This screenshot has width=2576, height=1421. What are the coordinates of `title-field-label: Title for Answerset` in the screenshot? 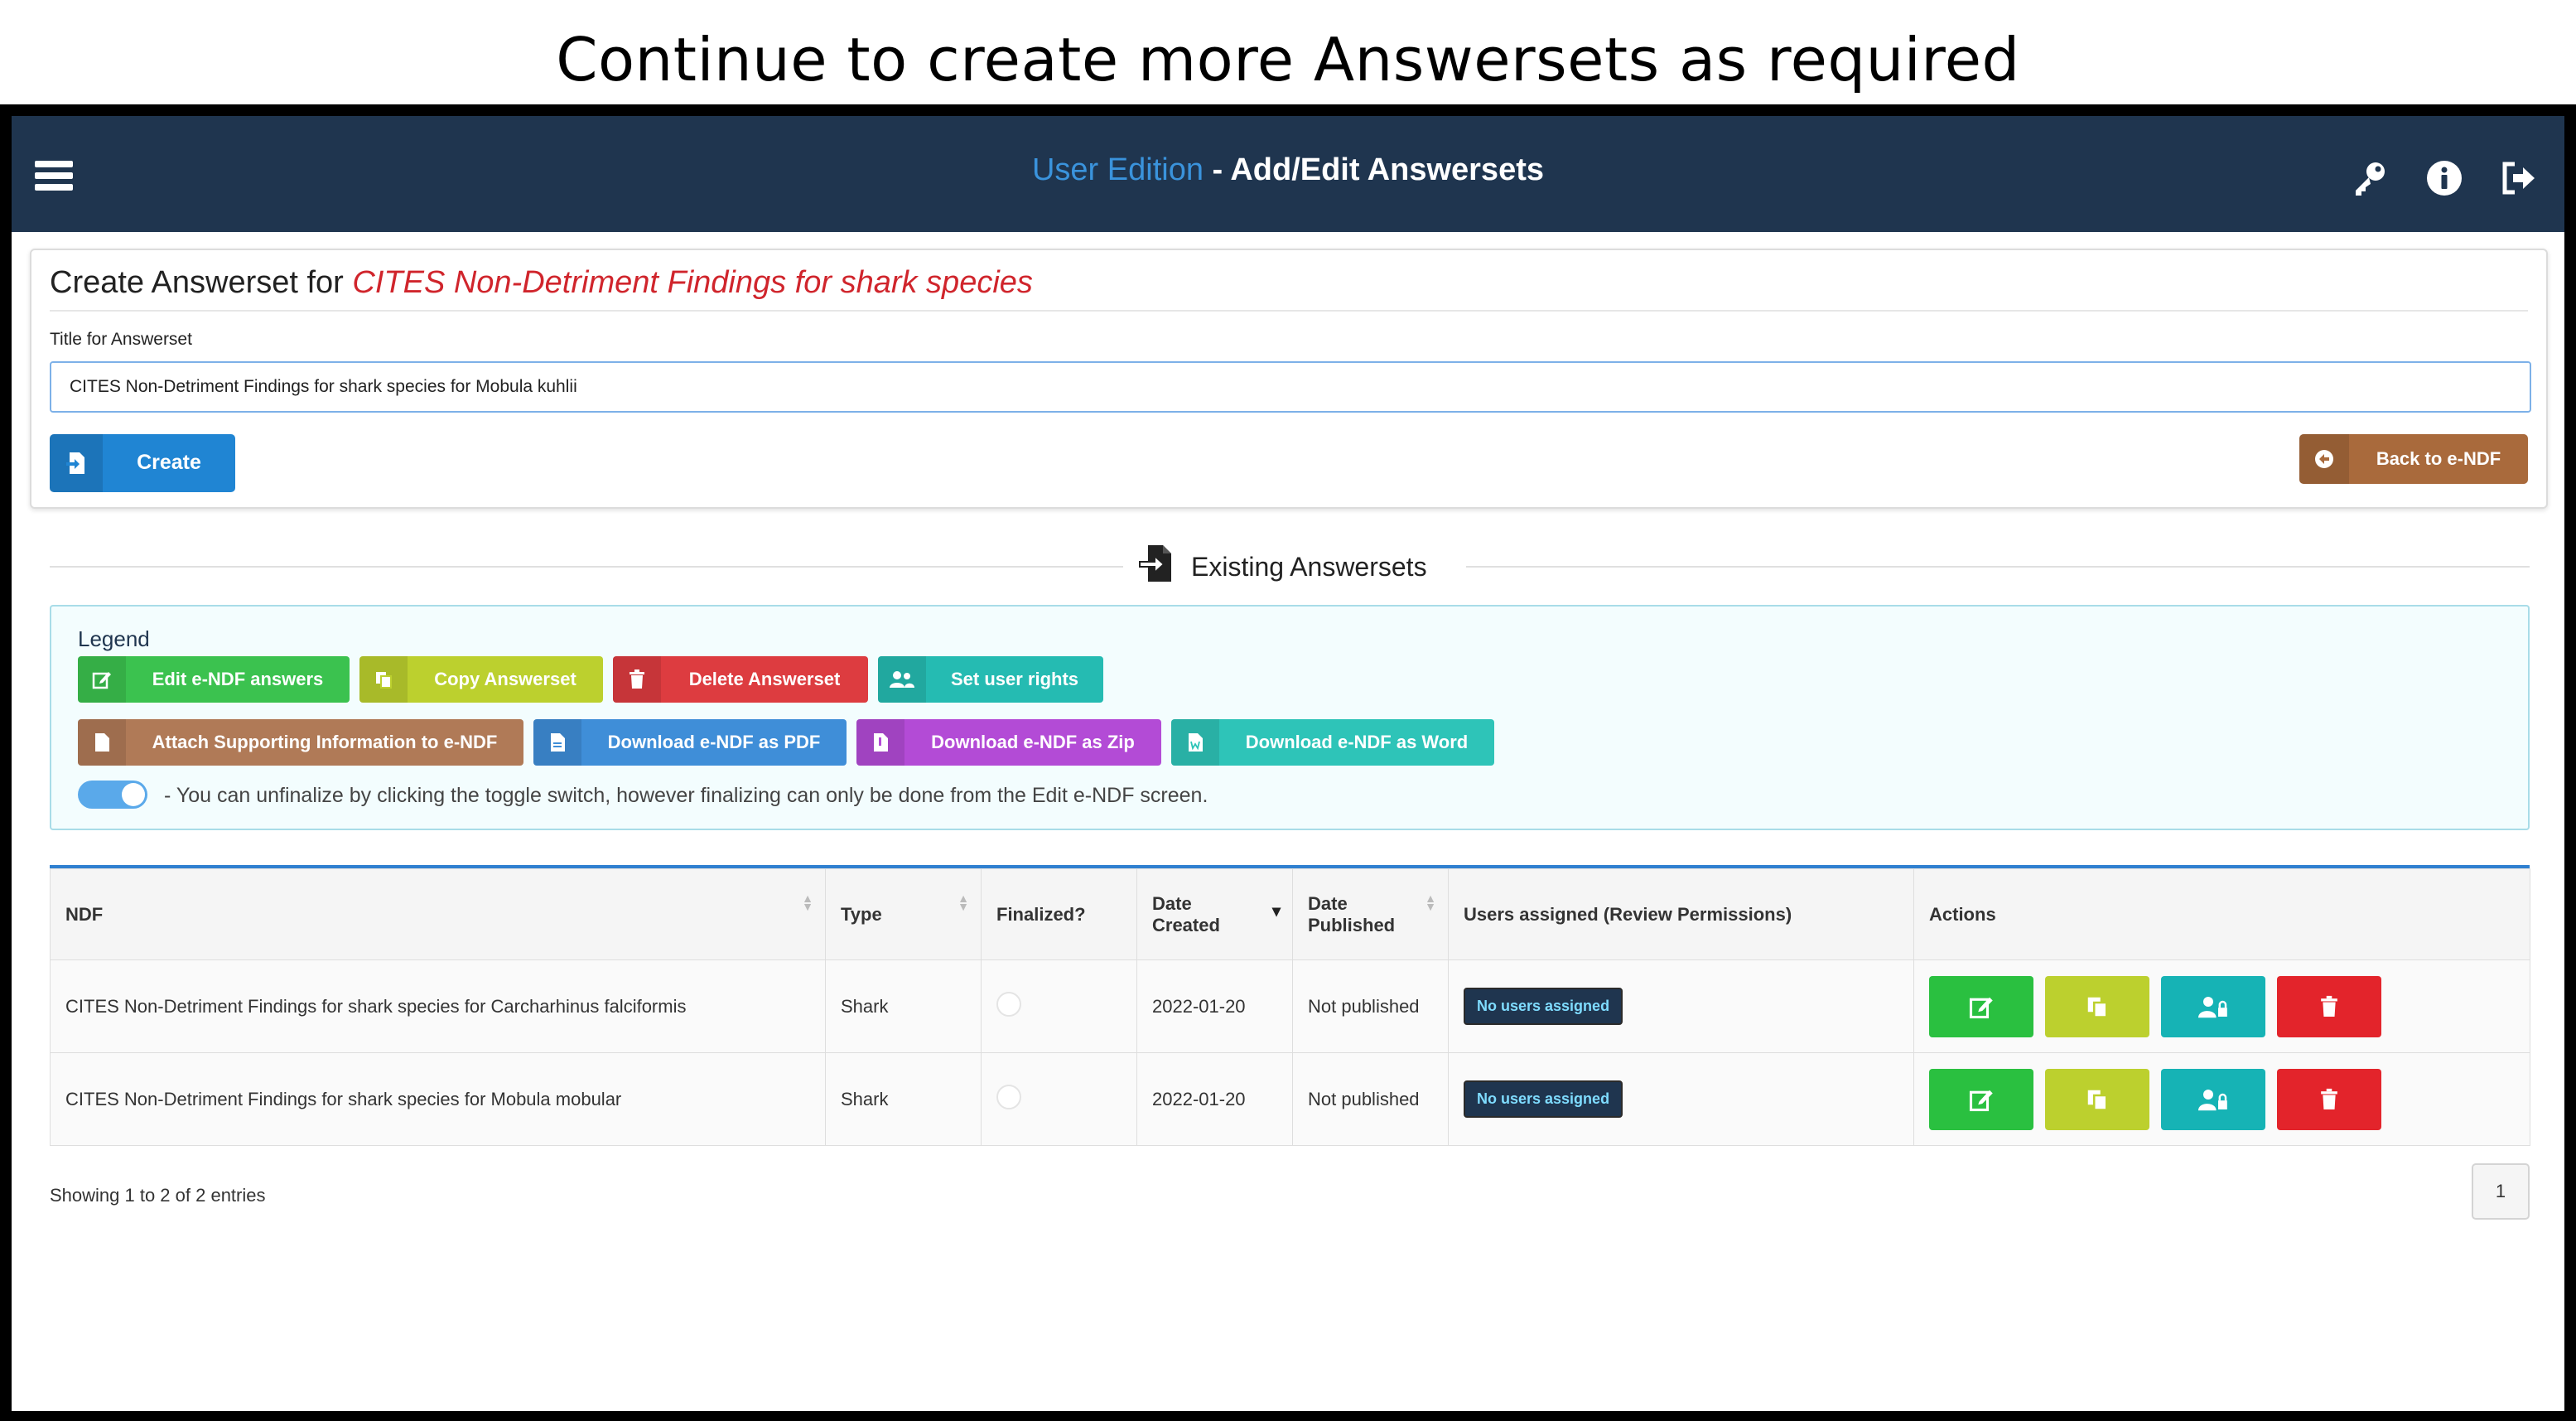 It's located at (121, 339).